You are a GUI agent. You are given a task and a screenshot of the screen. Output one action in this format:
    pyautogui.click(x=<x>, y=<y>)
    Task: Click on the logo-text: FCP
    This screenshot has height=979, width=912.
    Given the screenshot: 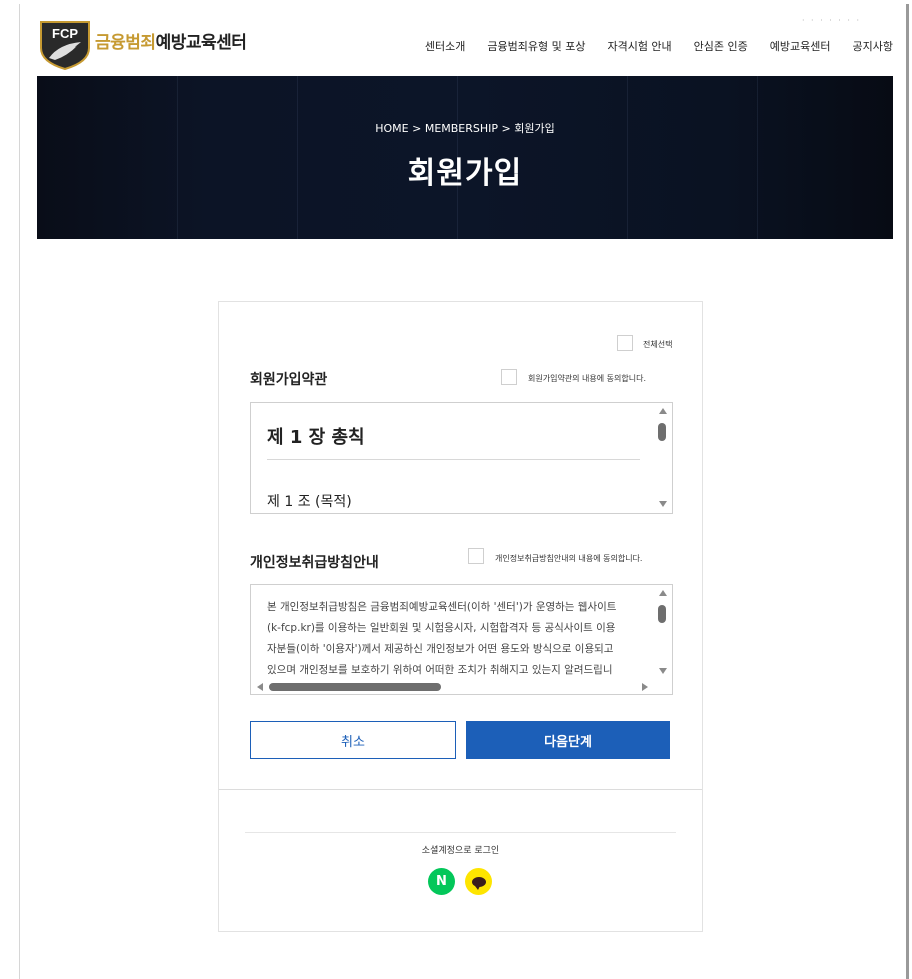 What is the action you would take?
    pyautogui.click(x=65, y=33)
    